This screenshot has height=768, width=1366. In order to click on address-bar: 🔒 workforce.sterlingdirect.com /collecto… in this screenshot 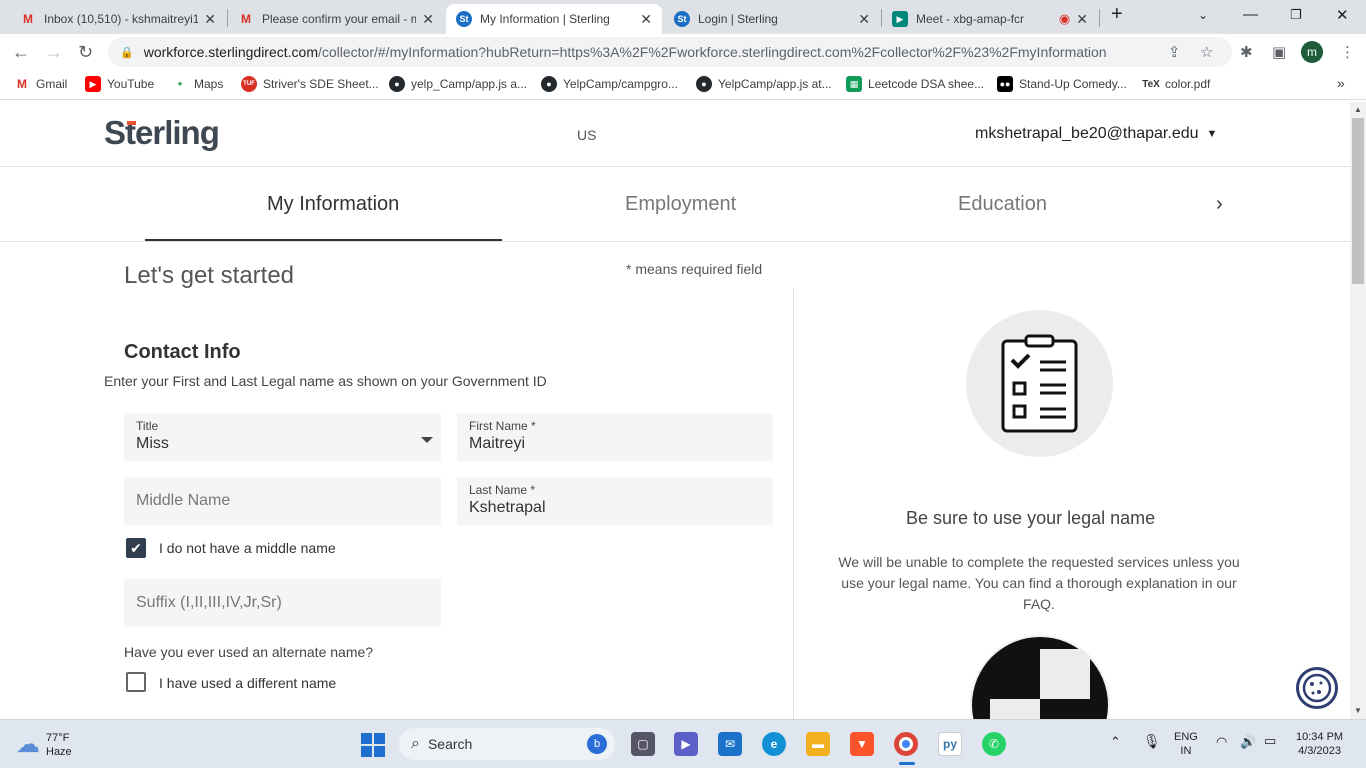, I will do `click(670, 52)`.